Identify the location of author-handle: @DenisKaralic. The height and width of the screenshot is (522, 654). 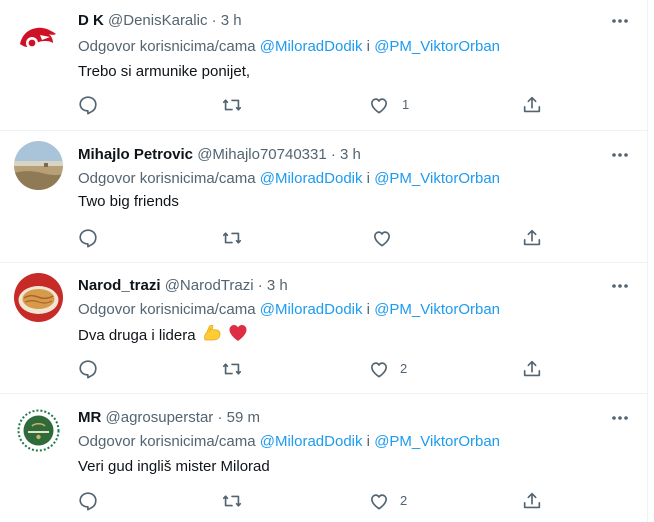
(157, 20).